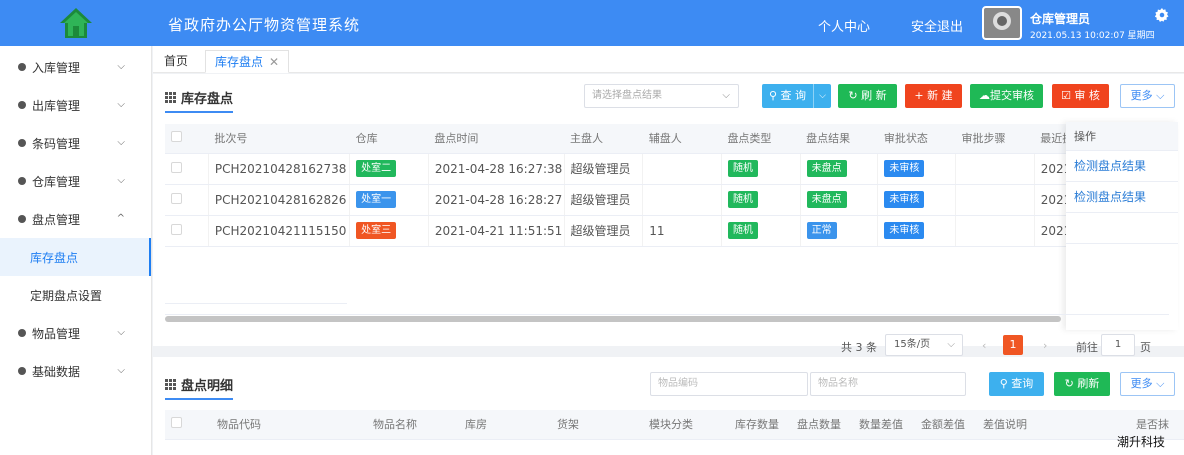 Image resolution: width=1184 pixels, height=455 pixels. What do you see at coordinates (279, 231) in the screenshot?
I see `batch-link: PCH20210421115150` at bounding box center [279, 231].